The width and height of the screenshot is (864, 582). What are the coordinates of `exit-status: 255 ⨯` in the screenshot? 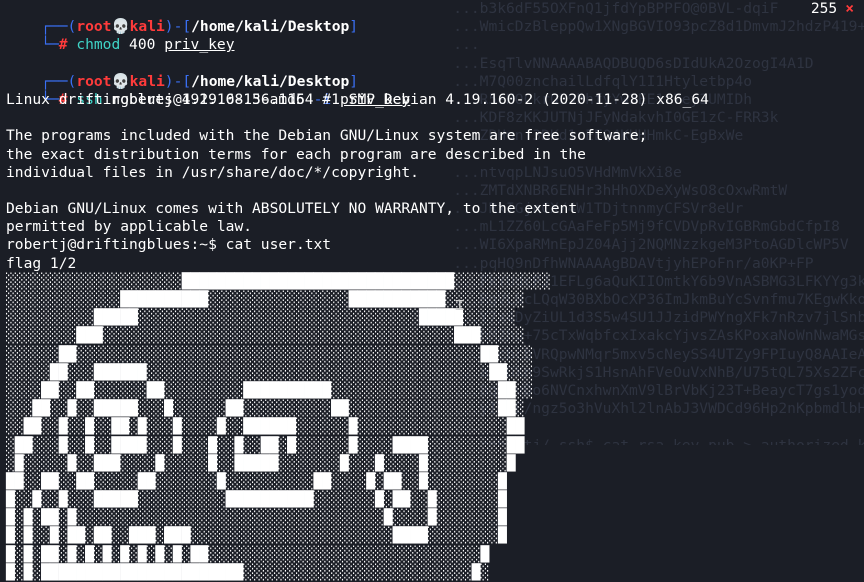 It's located at (832, 9).